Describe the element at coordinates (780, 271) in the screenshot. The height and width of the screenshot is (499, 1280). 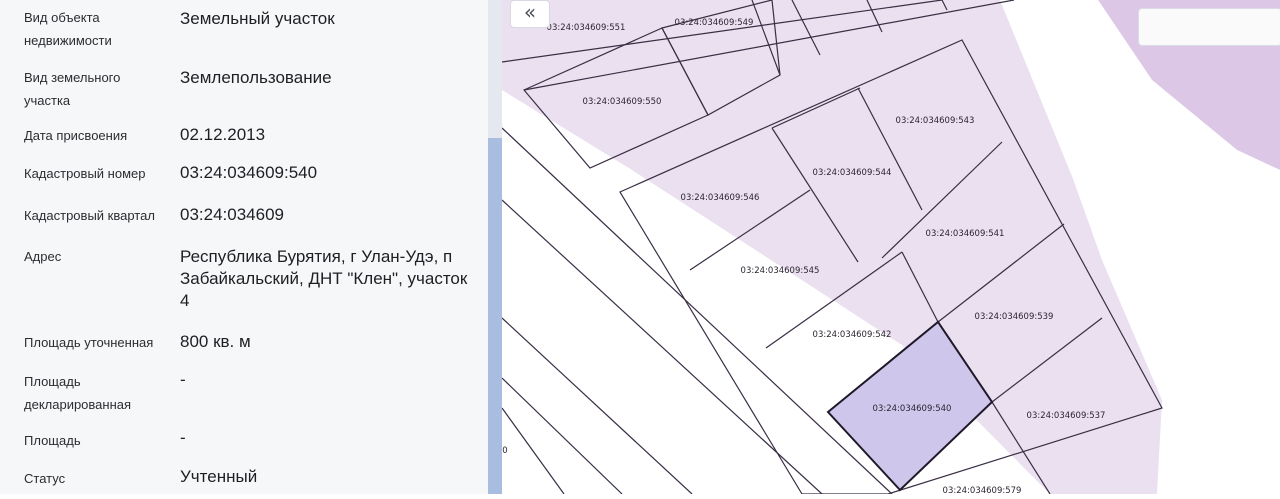
I see `plot-label-545: 03:24:034609:545` at that location.